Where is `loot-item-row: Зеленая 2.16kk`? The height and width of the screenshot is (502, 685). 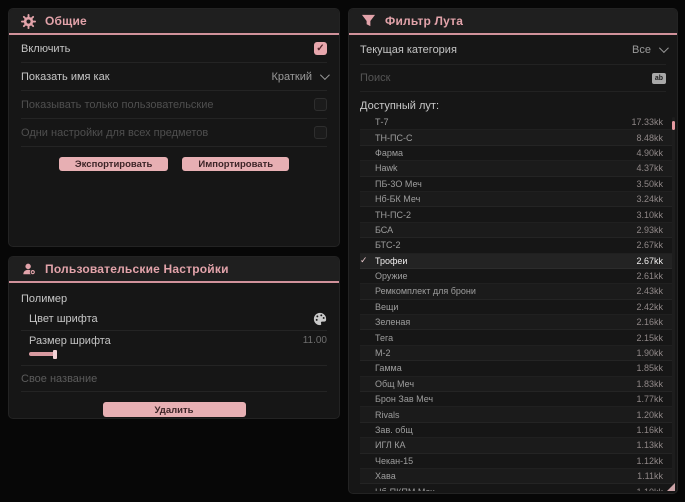
loot-item-row: Зеленая 2.16kk is located at coordinates (517, 323).